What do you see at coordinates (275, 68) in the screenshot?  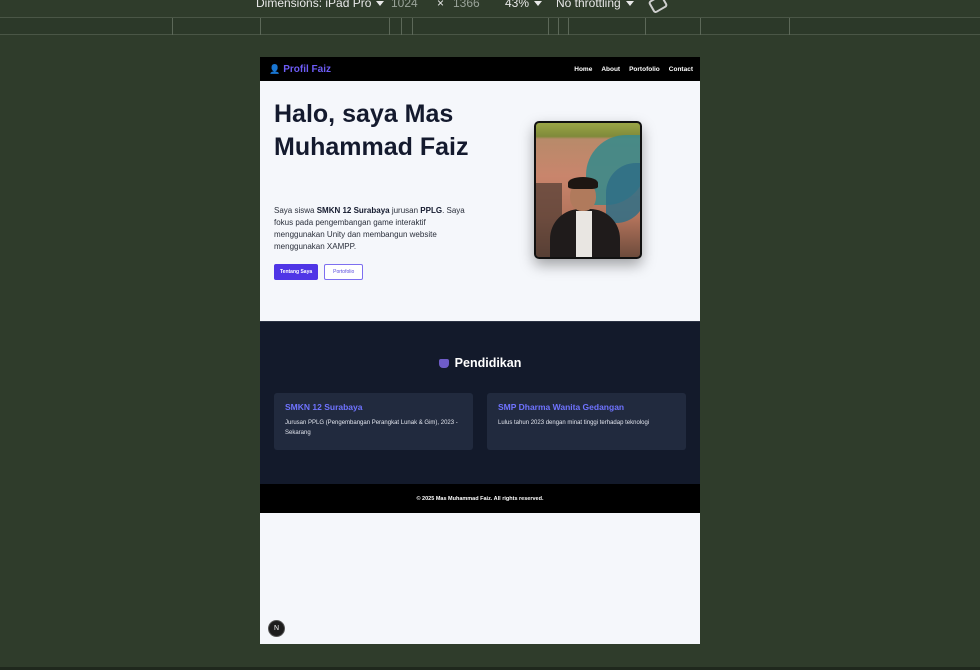 I see `user-icon: 👤` at bounding box center [275, 68].